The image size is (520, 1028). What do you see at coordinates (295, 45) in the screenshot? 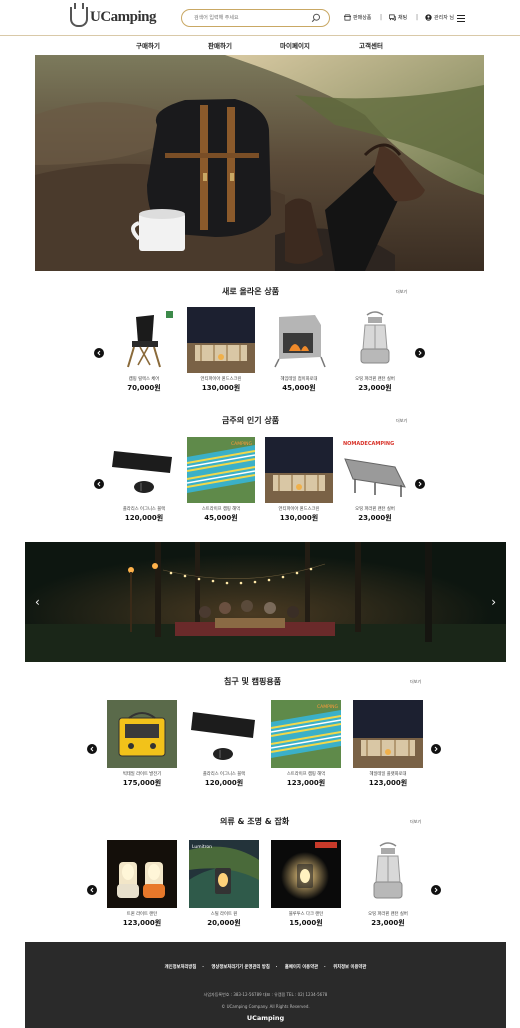
I see `nav-mypage: 마이페이지` at bounding box center [295, 45].